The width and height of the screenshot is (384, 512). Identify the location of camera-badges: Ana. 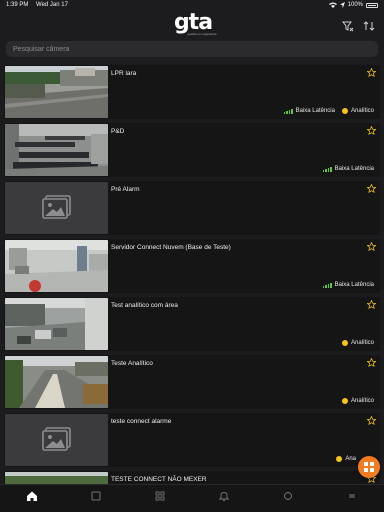
(346, 459).